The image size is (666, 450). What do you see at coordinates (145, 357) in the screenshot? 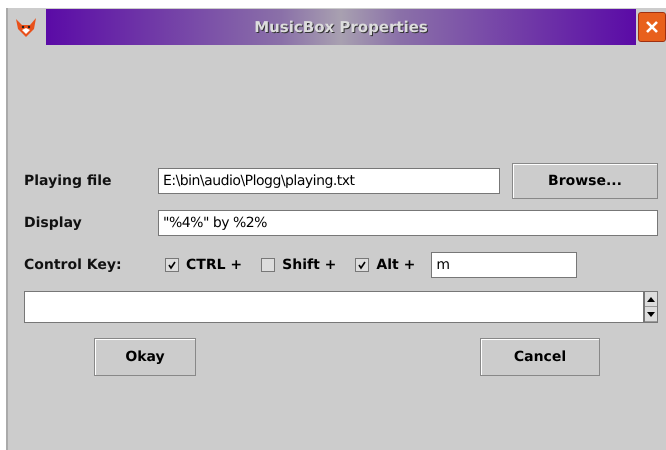
I see `okay-button: Okay` at bounding box center [145, 357].